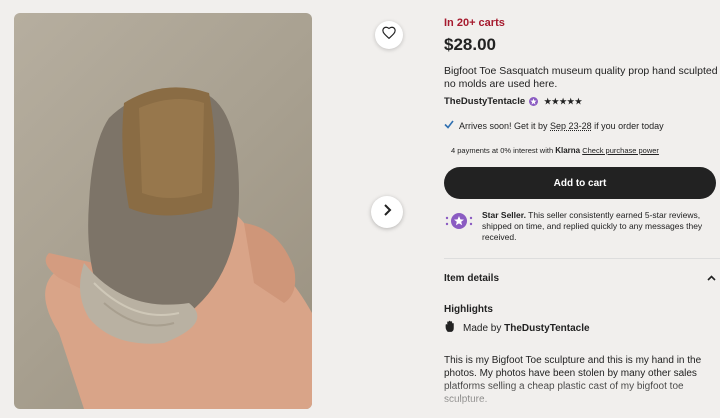 The image size is (720, 418). What do you see at coordinates (580, 398) in the screenshot?
I see `description-fade-overlay` at bounding box center [580, 398].